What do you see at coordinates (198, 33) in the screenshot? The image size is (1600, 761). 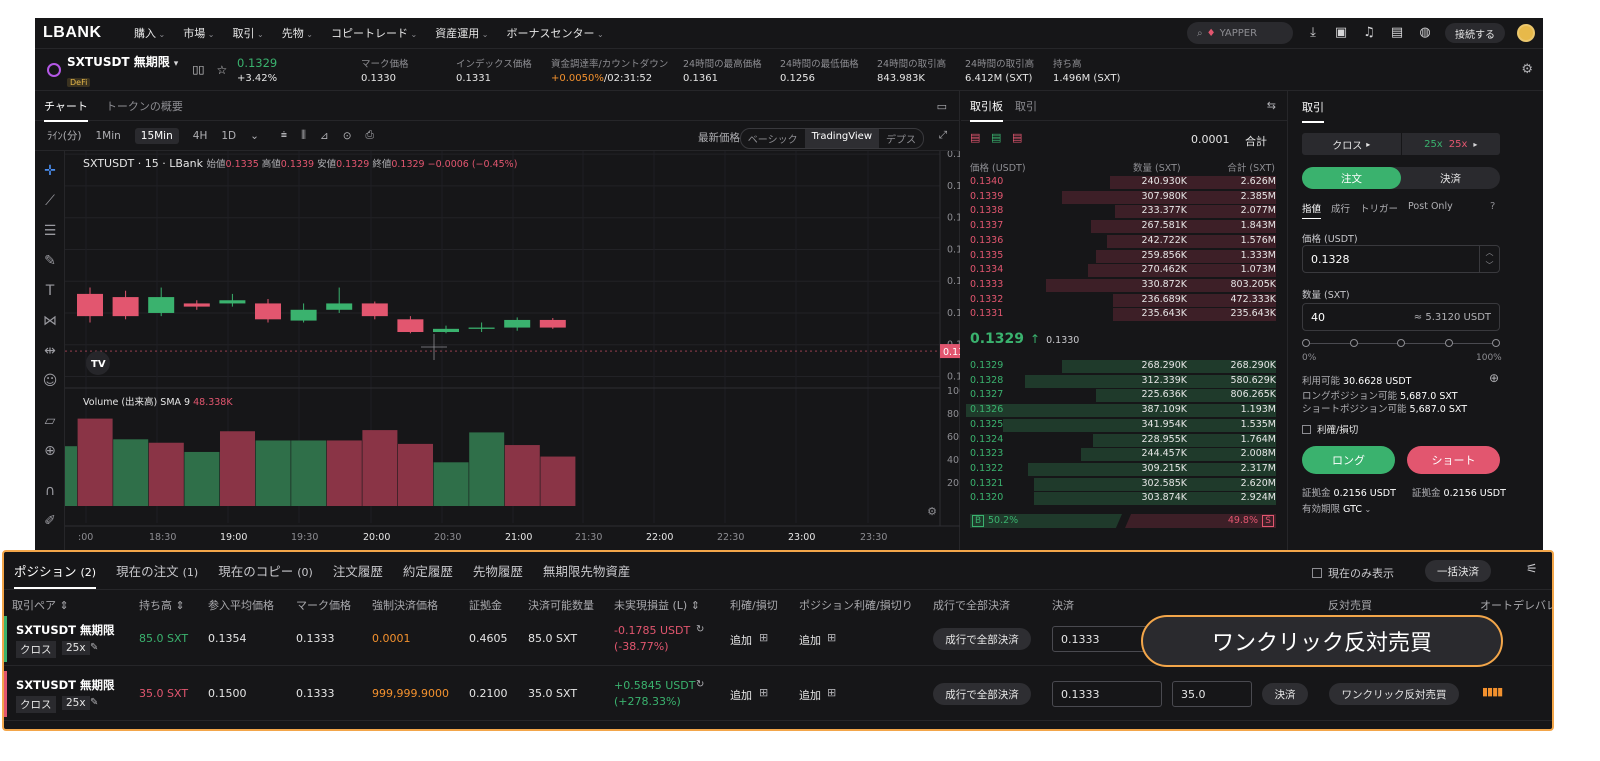 I see `nav-item: 市場 ⌄` at bounding box center [198, 33].